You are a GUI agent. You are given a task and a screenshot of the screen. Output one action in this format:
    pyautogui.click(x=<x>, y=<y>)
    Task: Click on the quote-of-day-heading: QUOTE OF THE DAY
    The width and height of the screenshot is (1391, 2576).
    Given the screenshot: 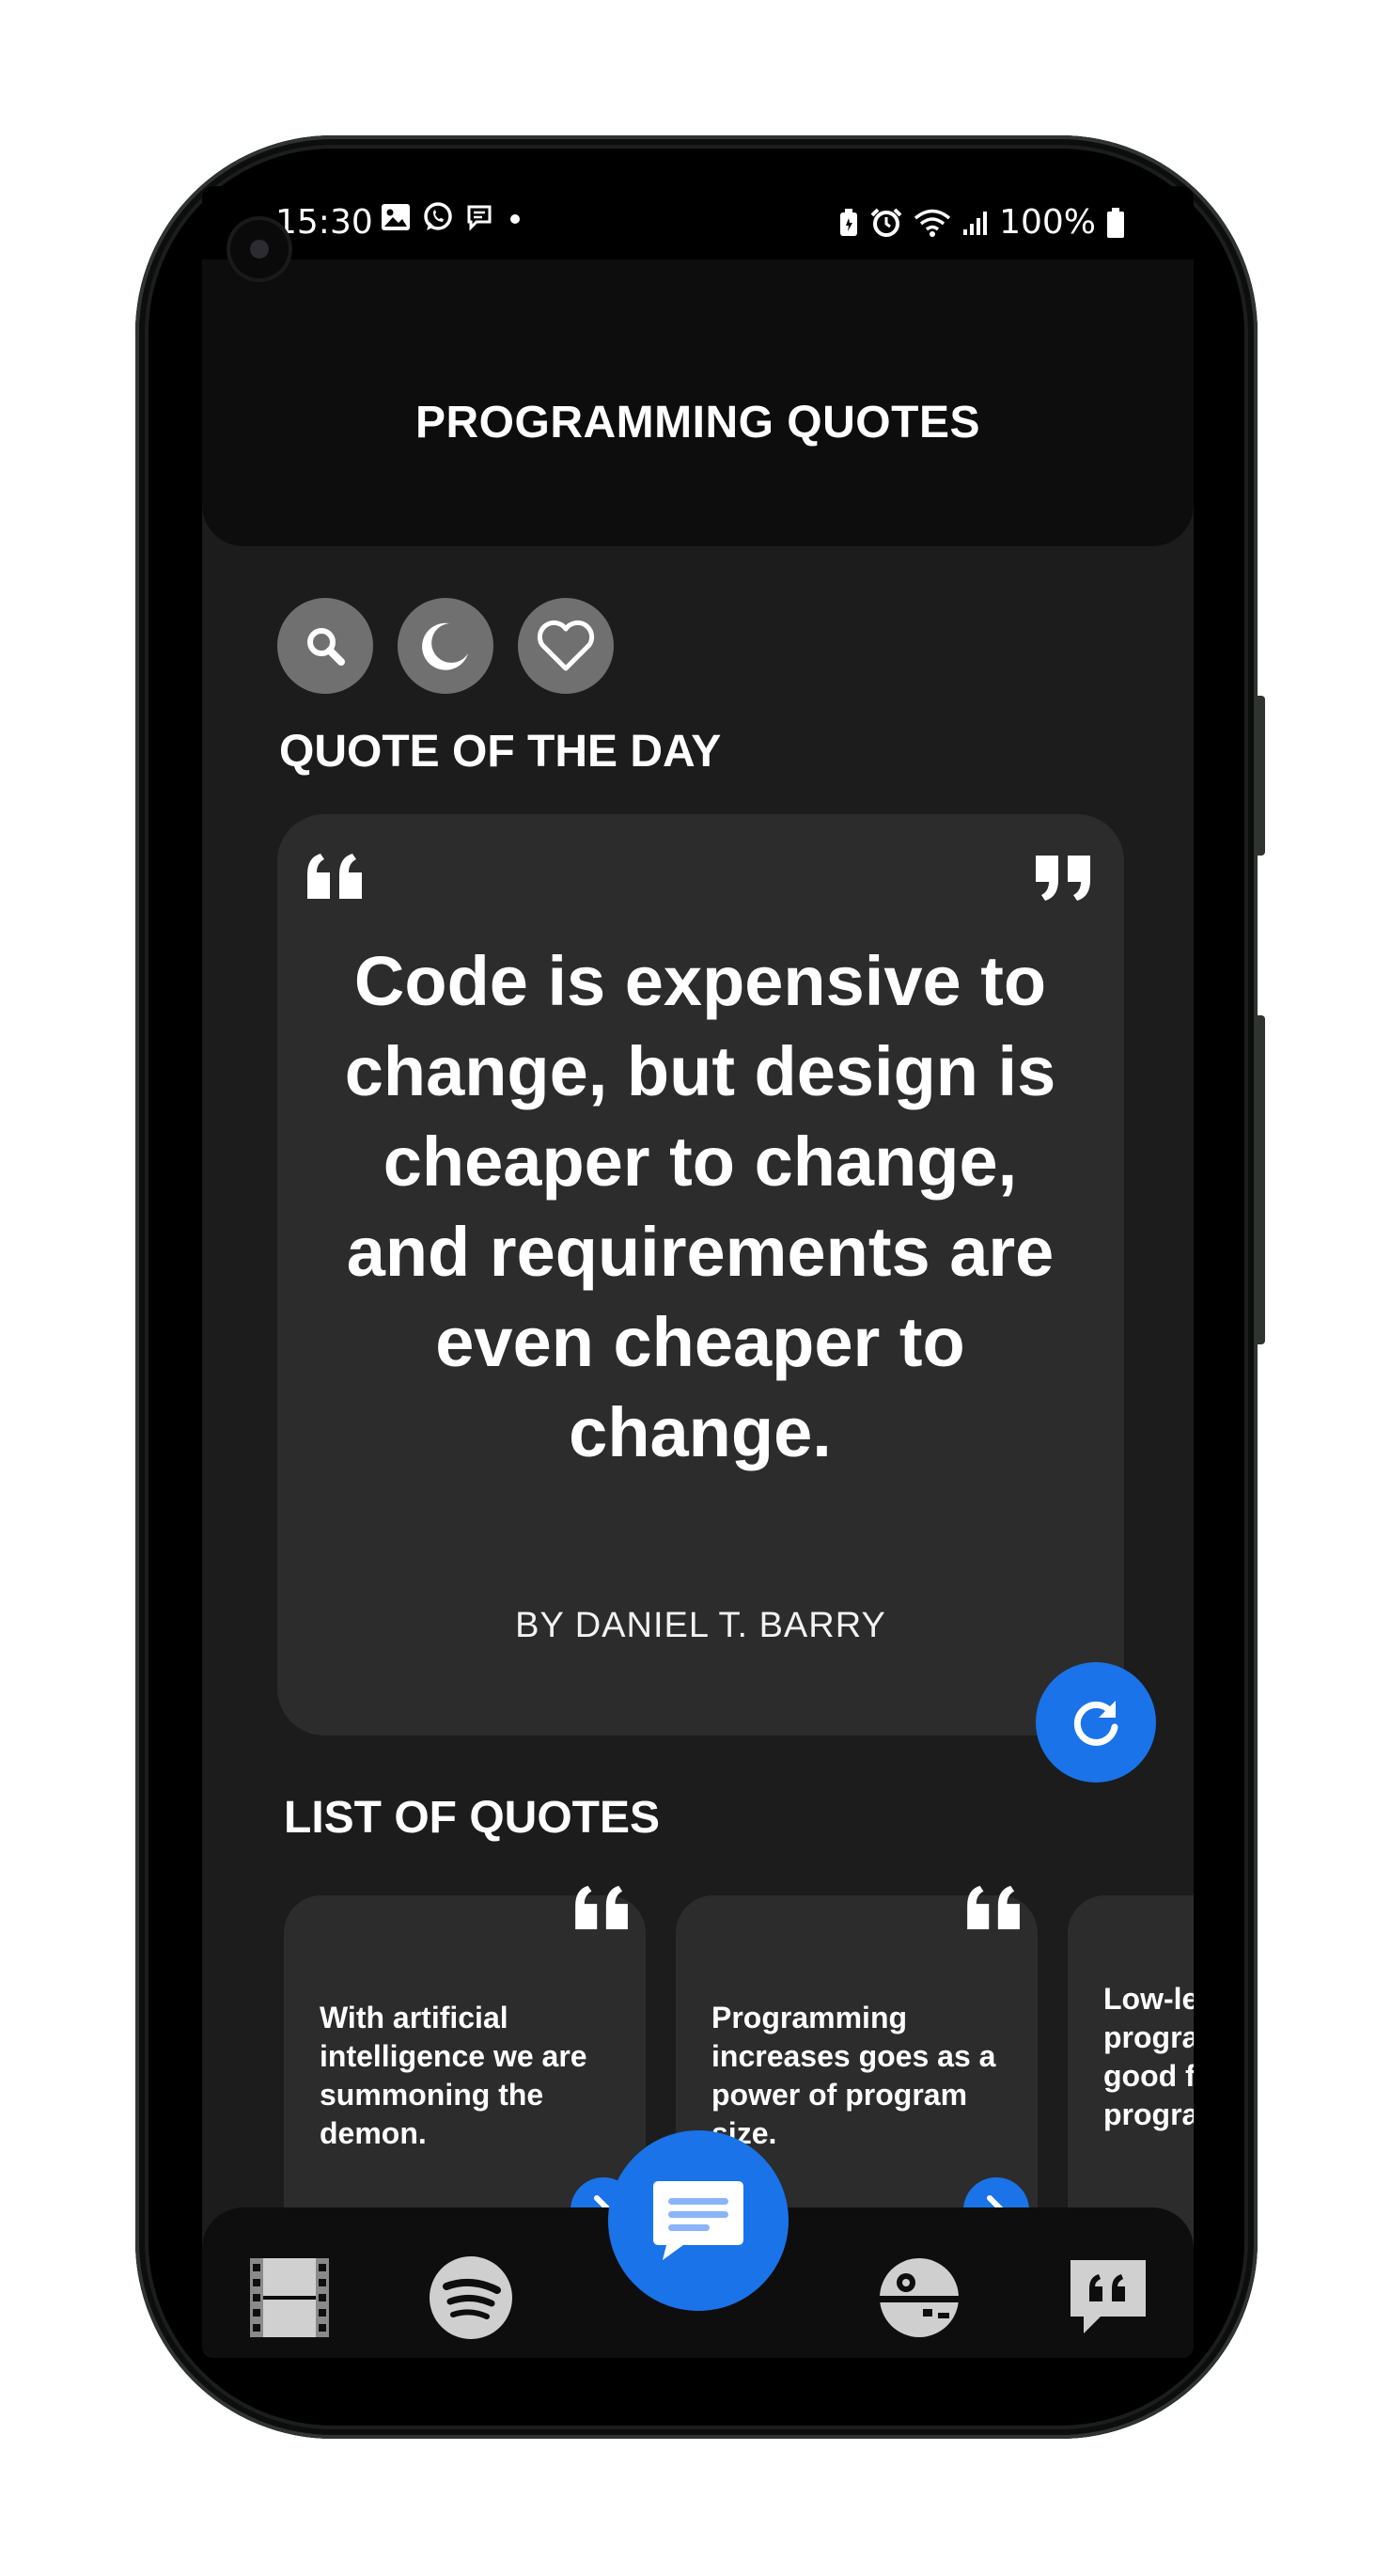 What is the action you would take?
    pyautogui.click(x=501, y=752)
    